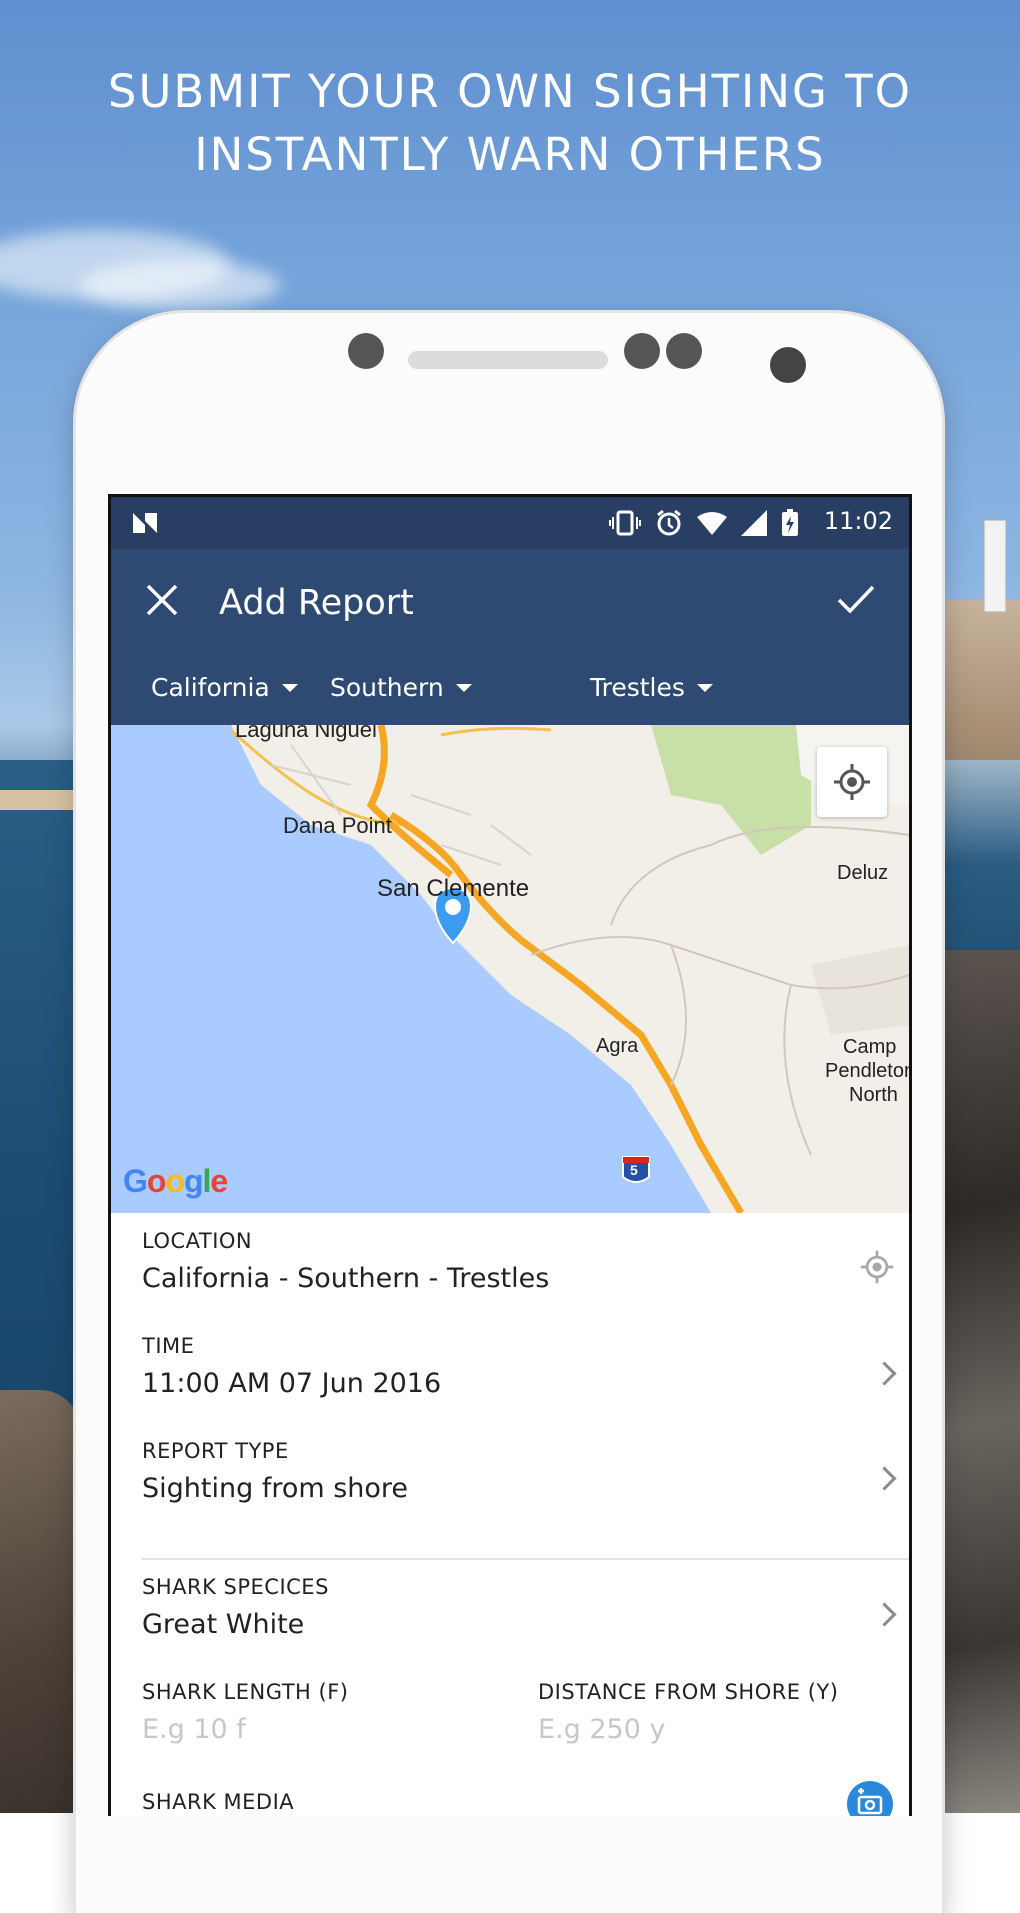 This screenshot has height=1913, width=1020. I want to click on close-button, so click(162, 604).